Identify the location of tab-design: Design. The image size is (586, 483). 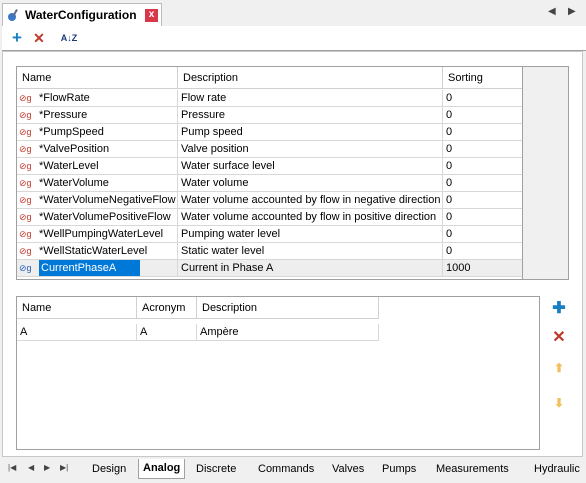
(109, 469).